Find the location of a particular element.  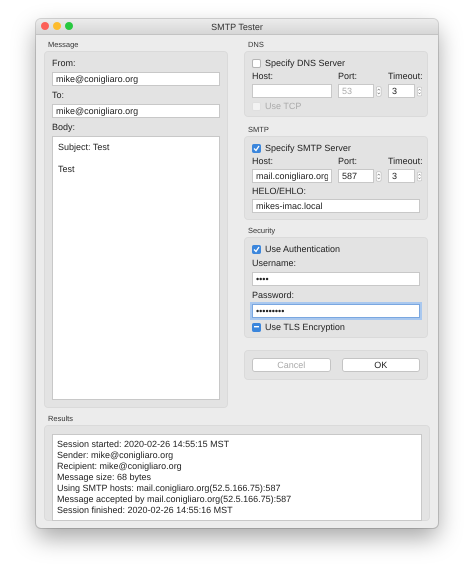

body-line: Subject: Test is located at coordinates (84, 147).